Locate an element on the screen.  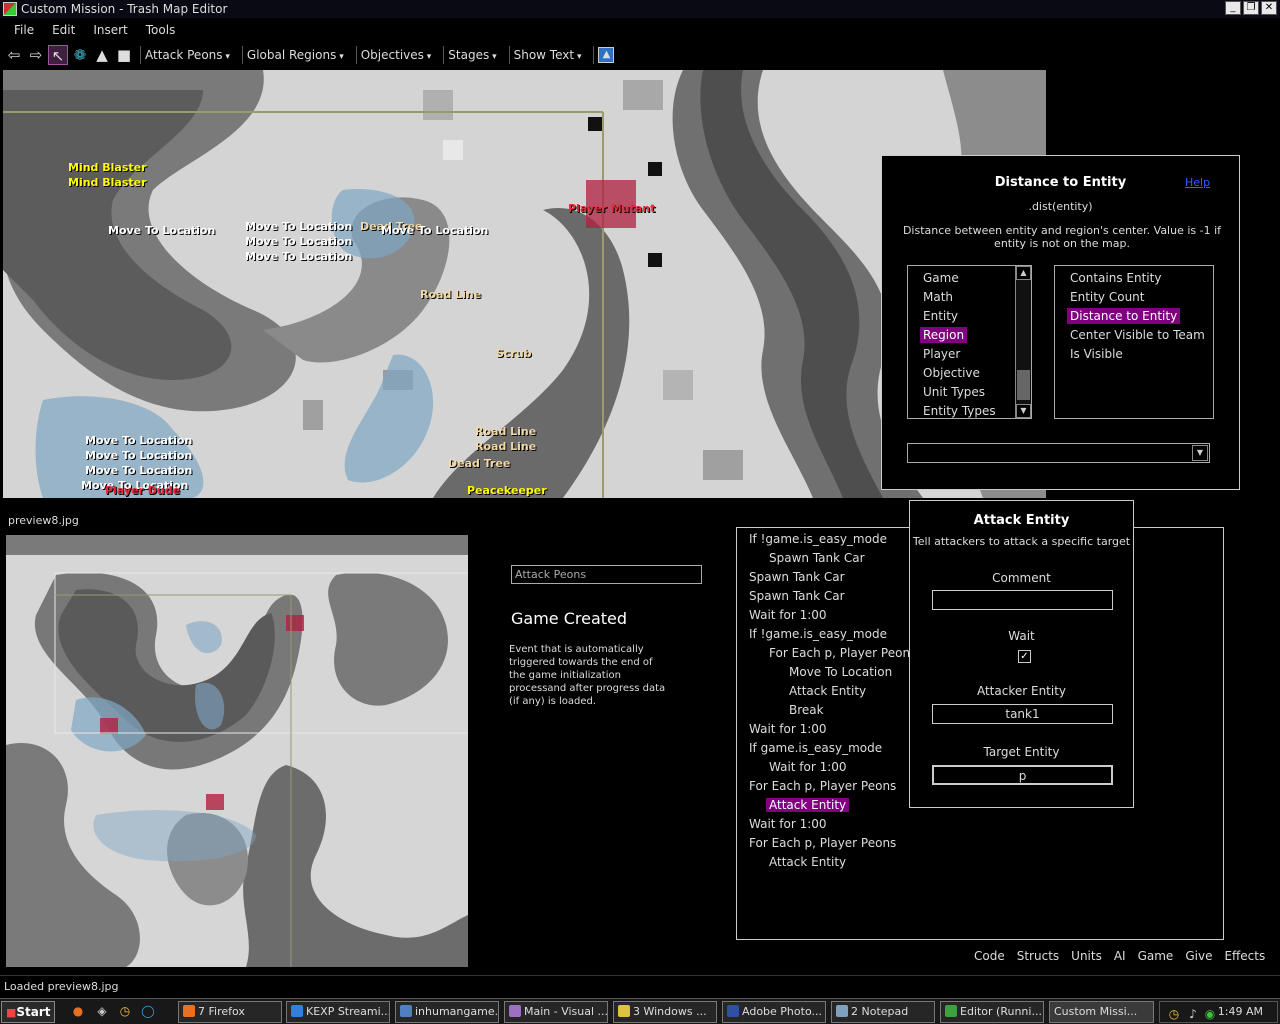
function-item-distance-to-entity: Distance to Entity is located at coordinates (1134, 316).